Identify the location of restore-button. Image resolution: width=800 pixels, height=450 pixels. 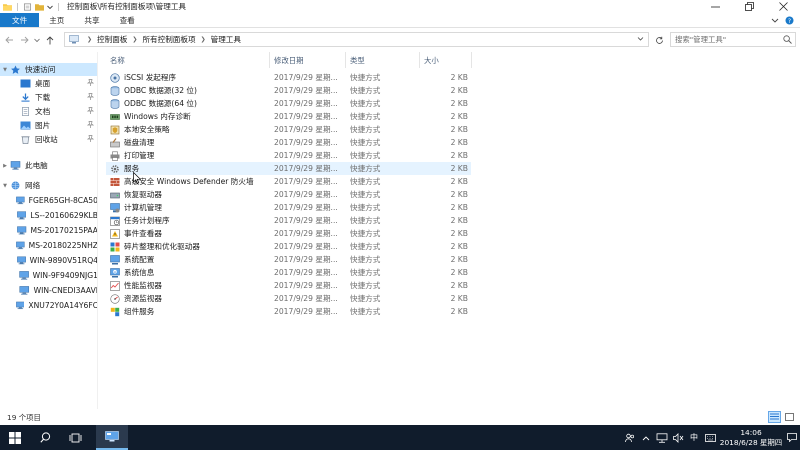
(749, 6).